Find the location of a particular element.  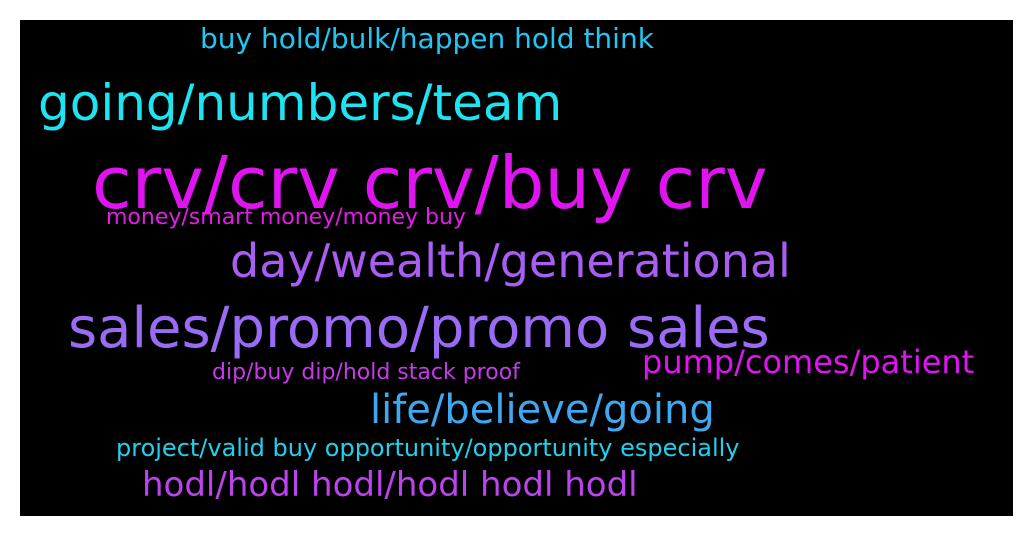

cloud-word: pump/comes/patient is located at coordinates (808, 362).